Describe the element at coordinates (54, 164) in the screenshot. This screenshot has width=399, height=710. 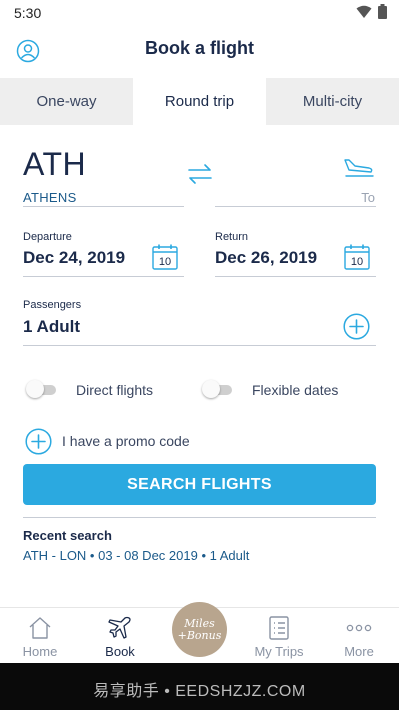
I see `origin-code: ATH` at that location.